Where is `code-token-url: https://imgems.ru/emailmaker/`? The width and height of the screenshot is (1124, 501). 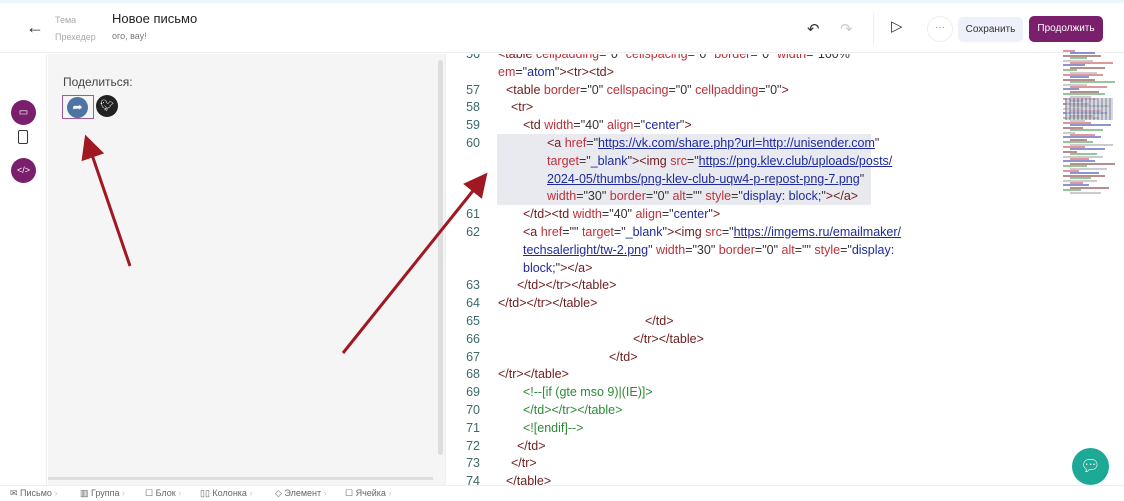
code-token-url: https://imgems.ru/emailmaker/ is located at coordinates (817, 232).